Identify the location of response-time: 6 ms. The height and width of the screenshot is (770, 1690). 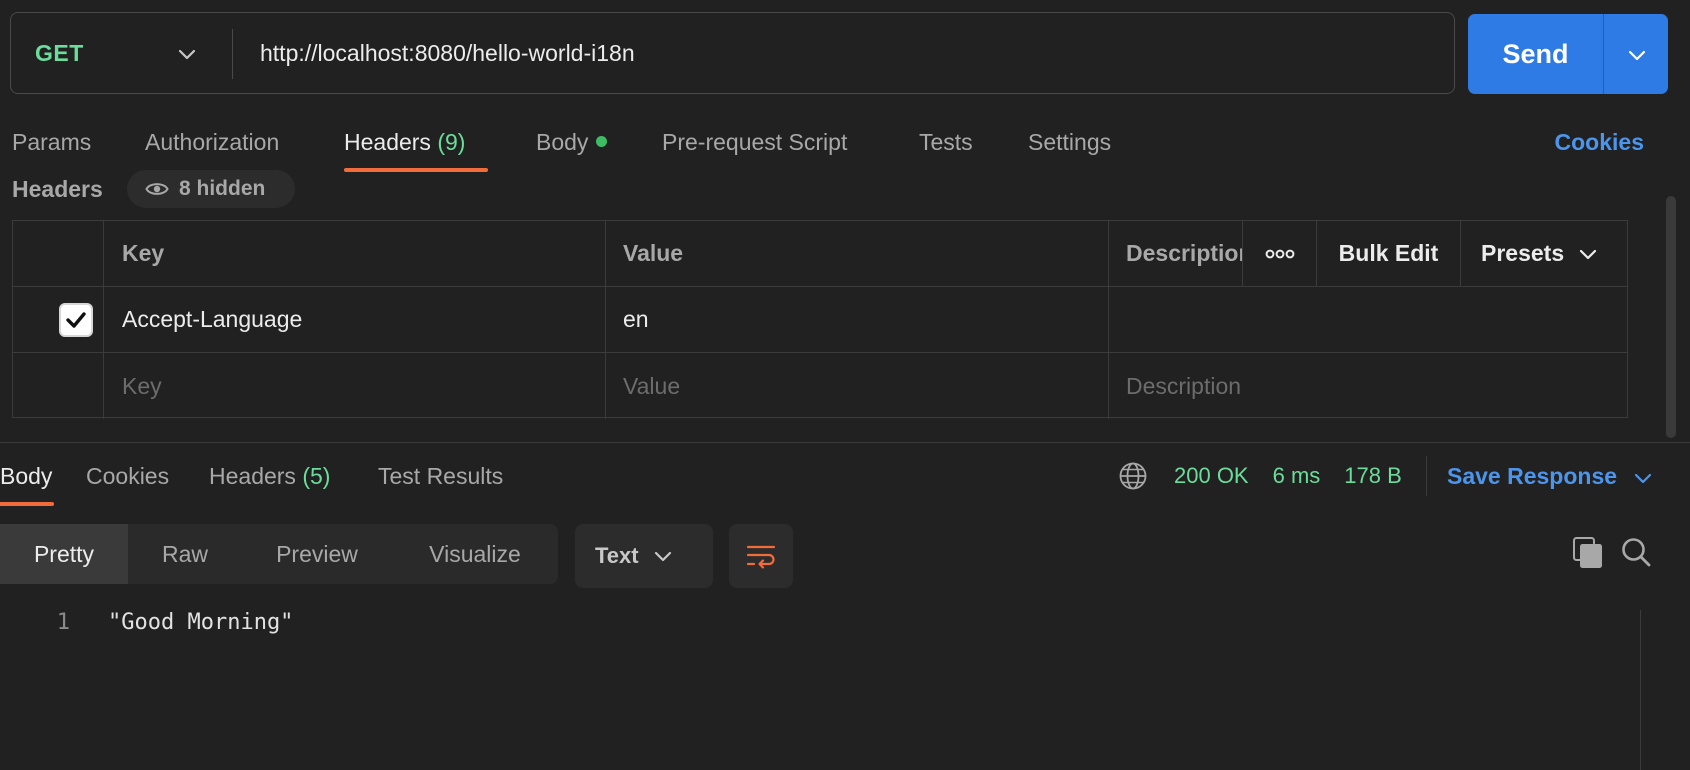
(1297, 476).